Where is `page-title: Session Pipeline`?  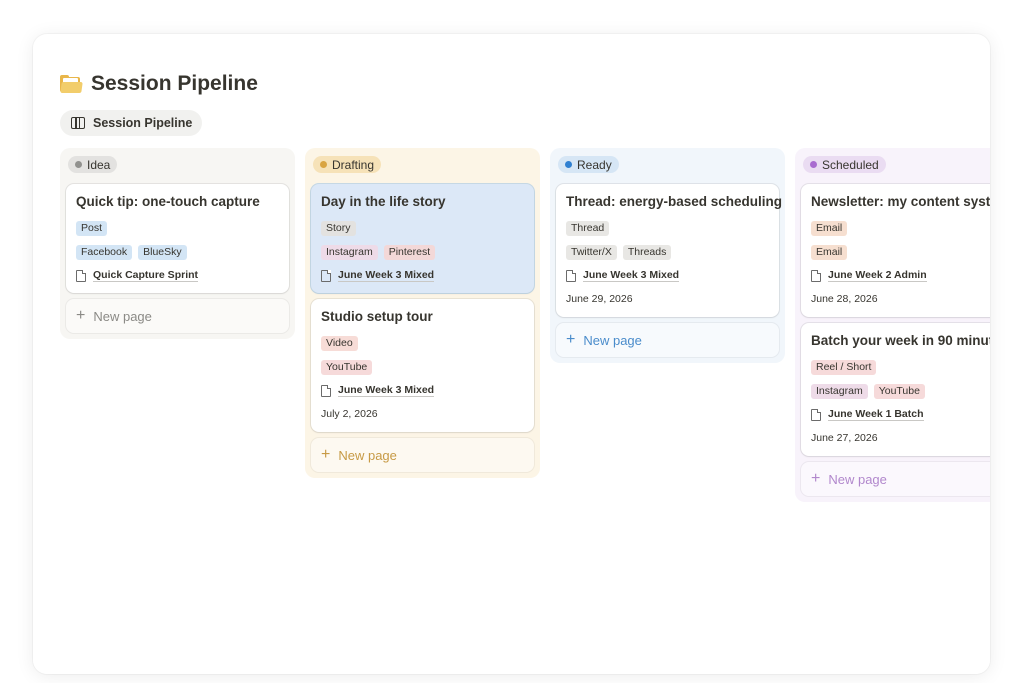 page-title: Session Pipeline is located at coordinates (174, 83).